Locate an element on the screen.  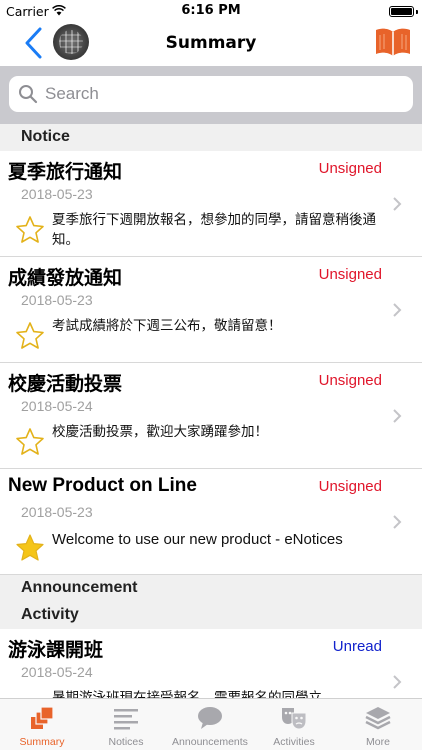
more-layers-icon is located at coordinates (378, 718).